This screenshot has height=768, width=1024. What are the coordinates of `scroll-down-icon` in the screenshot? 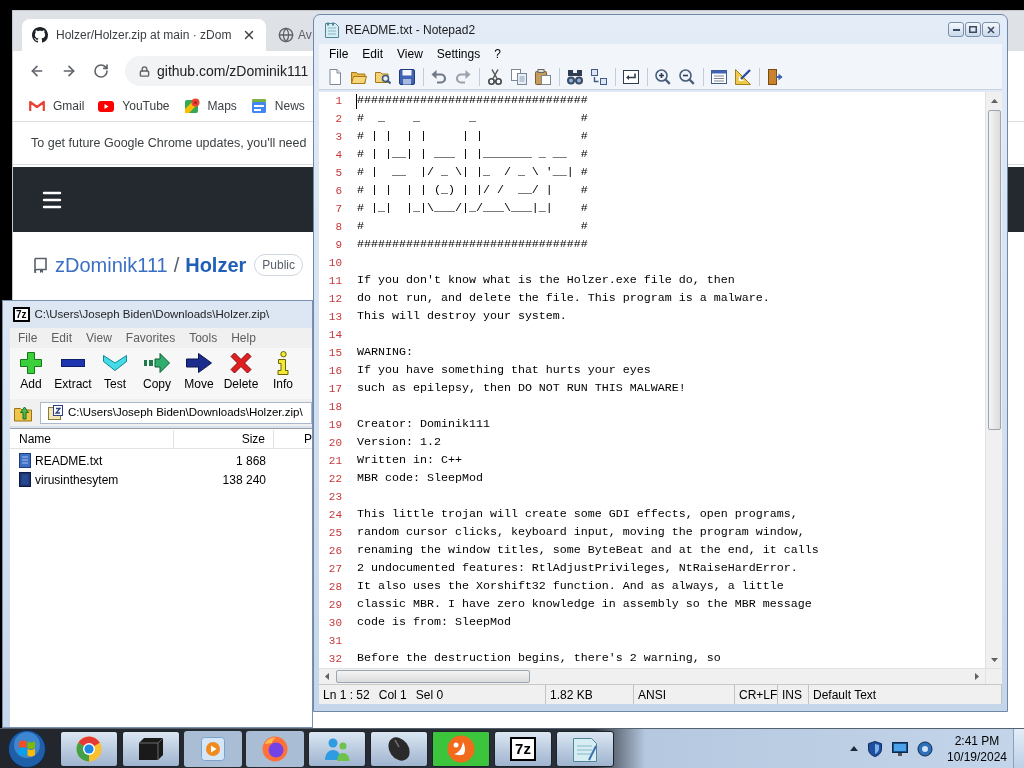 It's located at (994, 659).